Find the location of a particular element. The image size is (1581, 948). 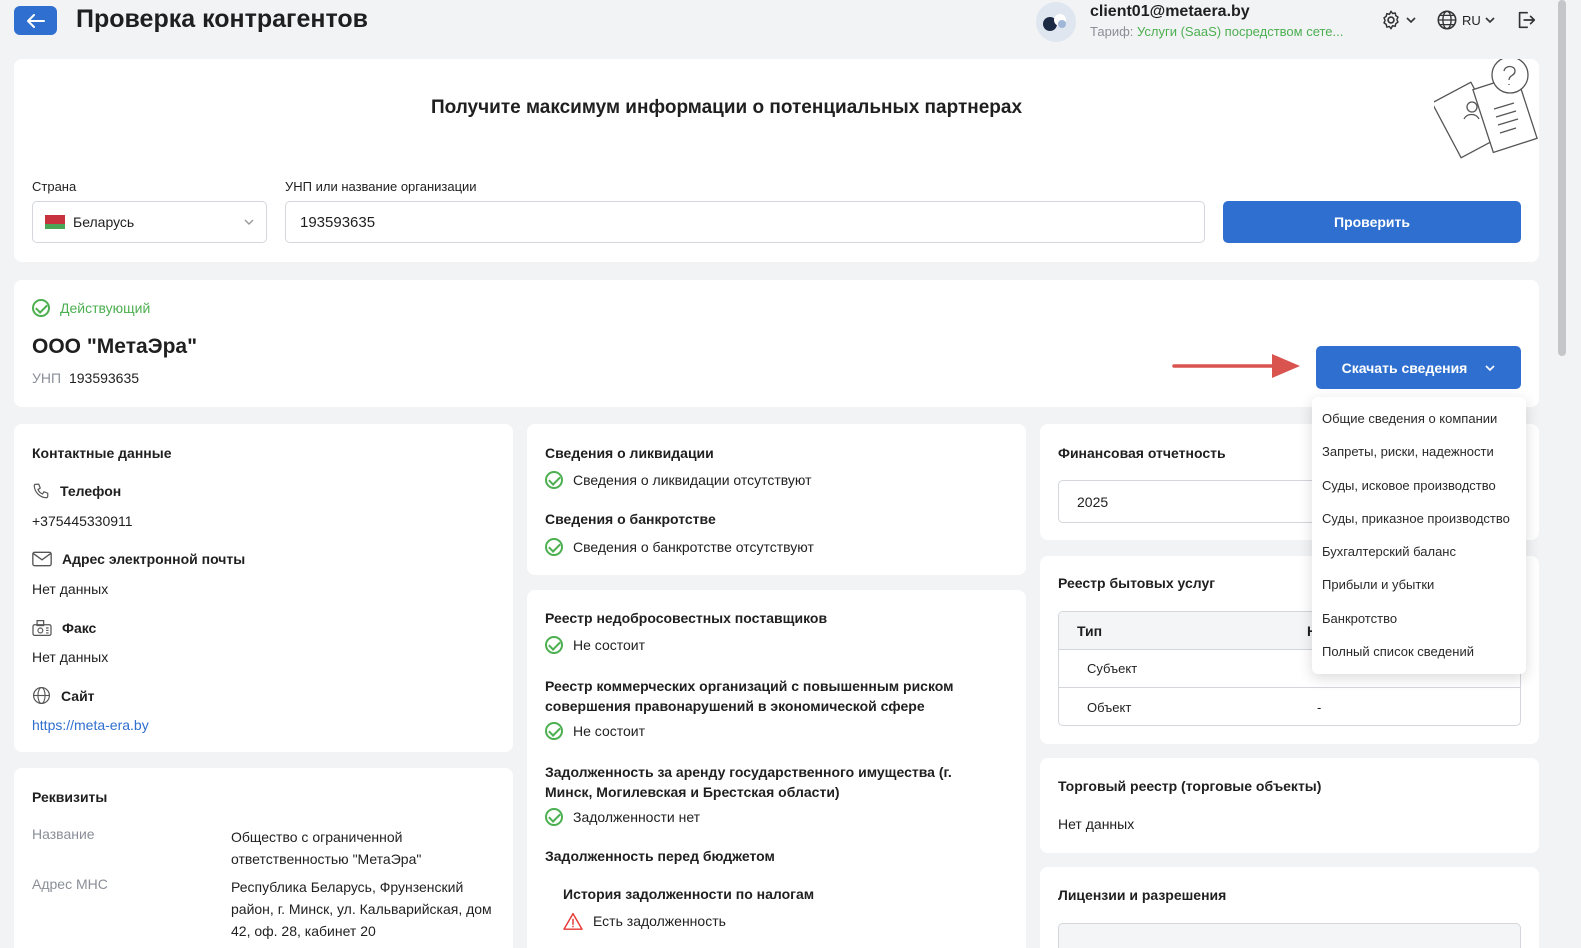

language-menu: RU is located at coordinates (1465, 20).